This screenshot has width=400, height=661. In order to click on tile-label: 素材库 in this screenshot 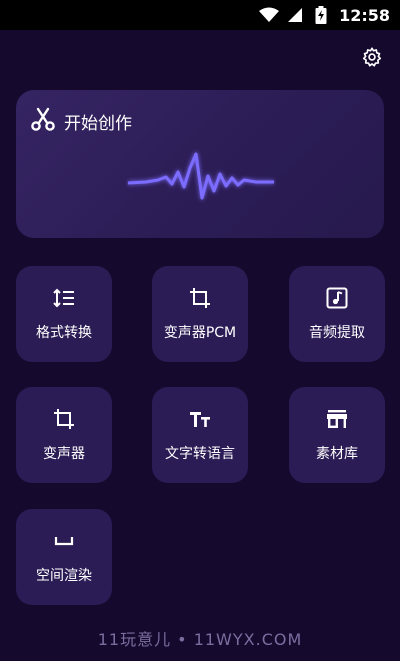, I will do `click(337, 454)`.